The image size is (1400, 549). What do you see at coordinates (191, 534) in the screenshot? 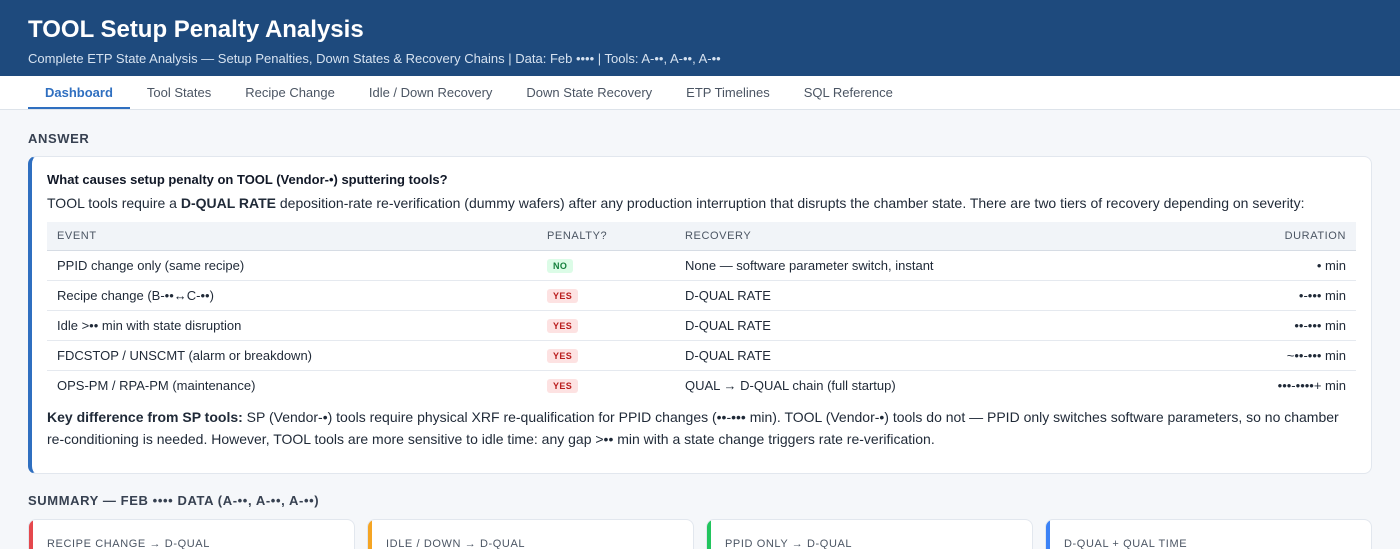
I see `summary-card-recipe-change: RECIPE CHANGE → D-QUAL` at bounding box center [191, 534].